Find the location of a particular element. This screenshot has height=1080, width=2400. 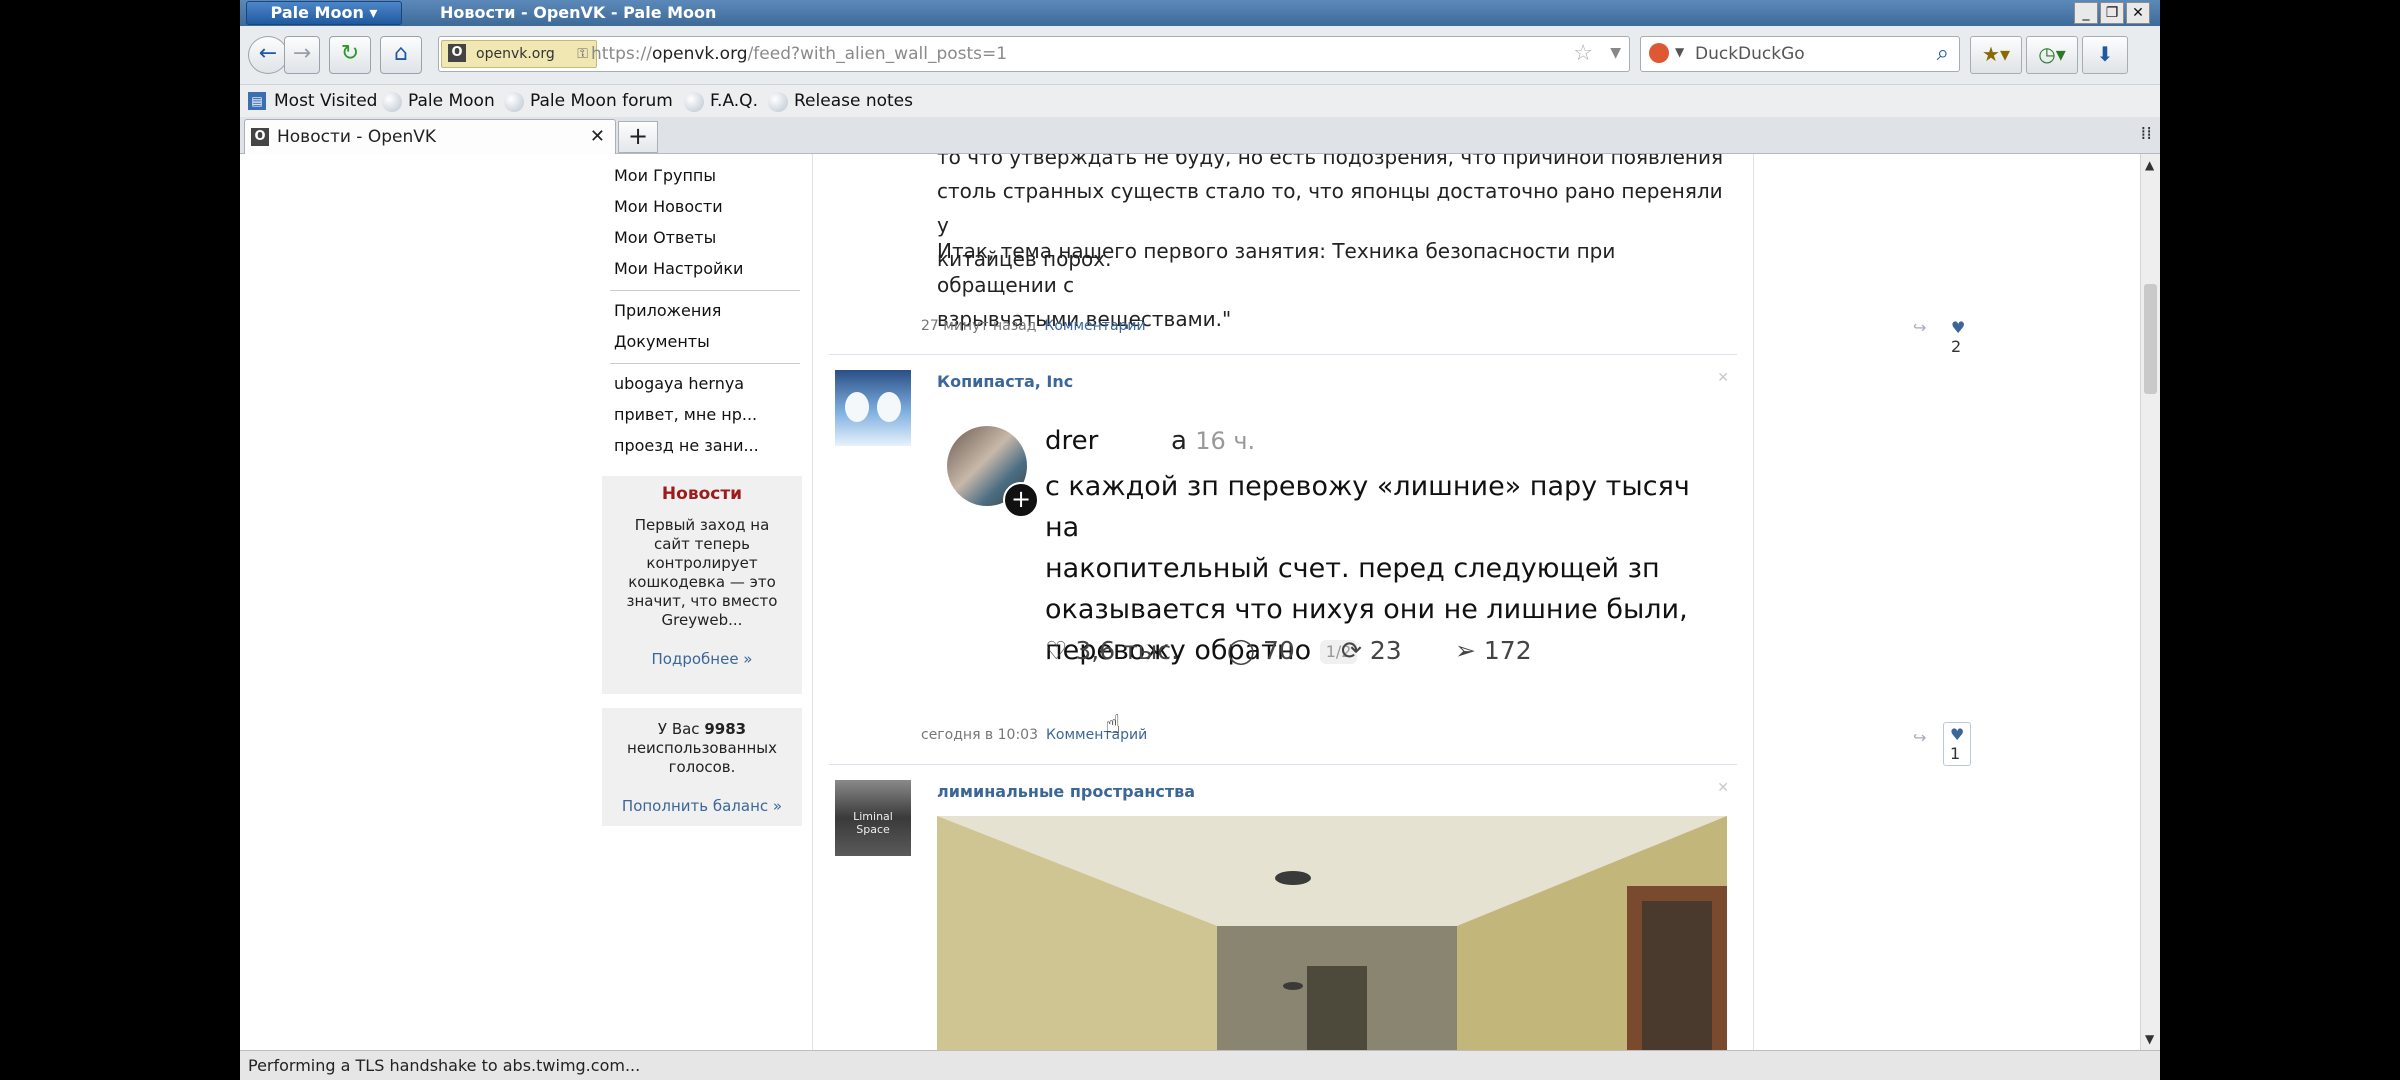

tweet-shares: ➢ 172 is located at coordinates (1493, 650).